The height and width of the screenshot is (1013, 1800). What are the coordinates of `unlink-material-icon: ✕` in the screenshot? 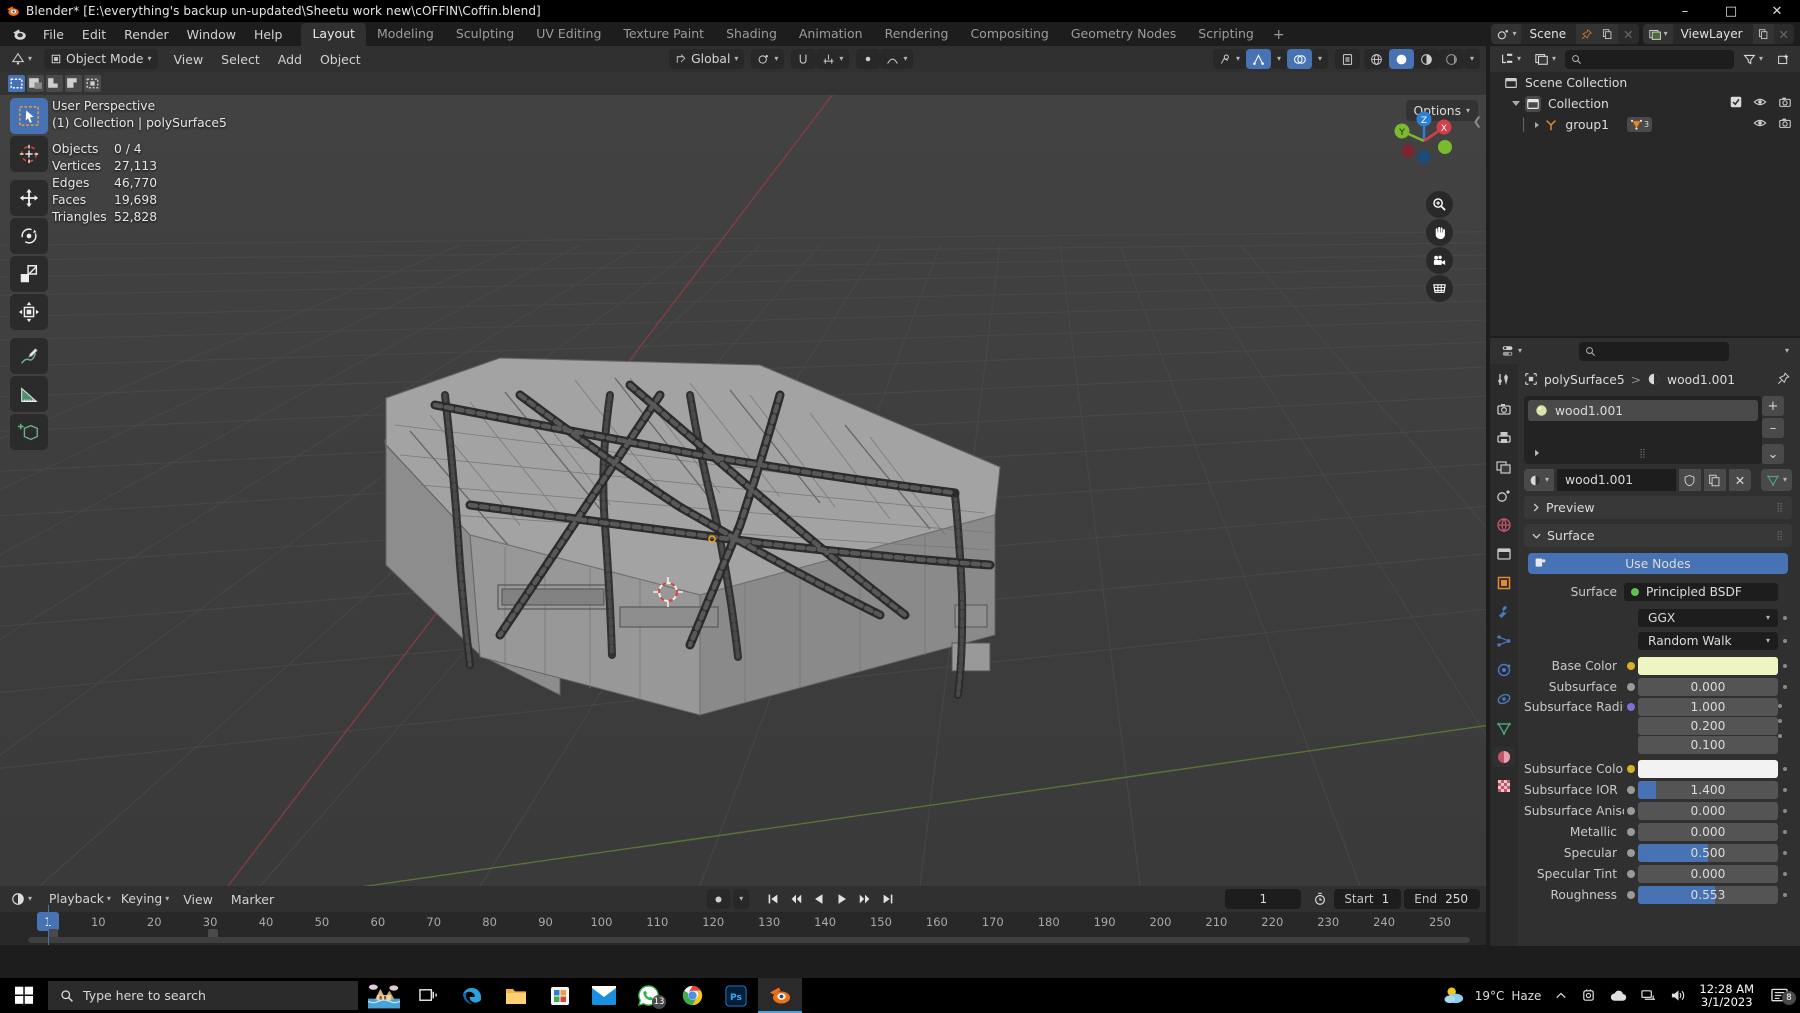 It's located at (1739, 480).